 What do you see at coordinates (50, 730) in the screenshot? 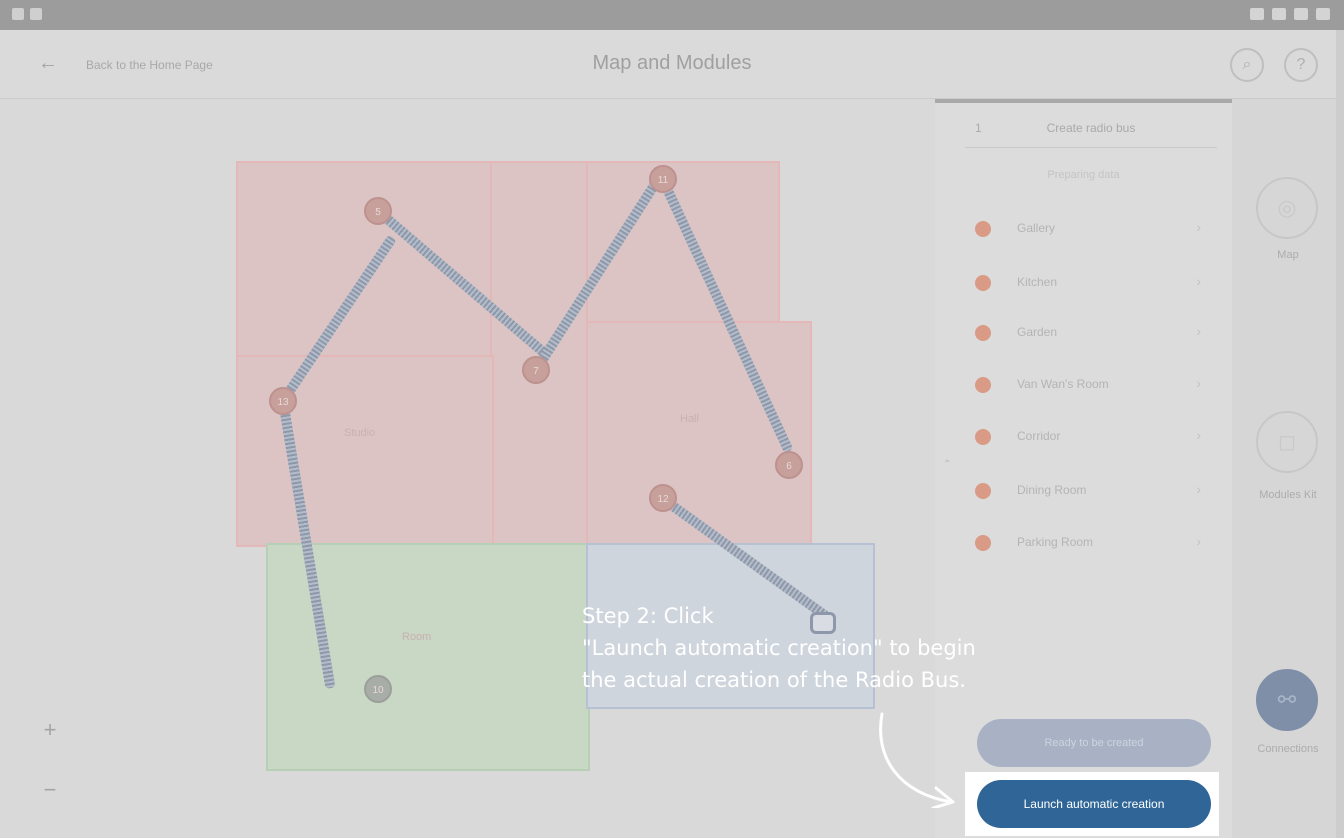
I see `zoom-in-button: +` at bounding box center [50, 730].